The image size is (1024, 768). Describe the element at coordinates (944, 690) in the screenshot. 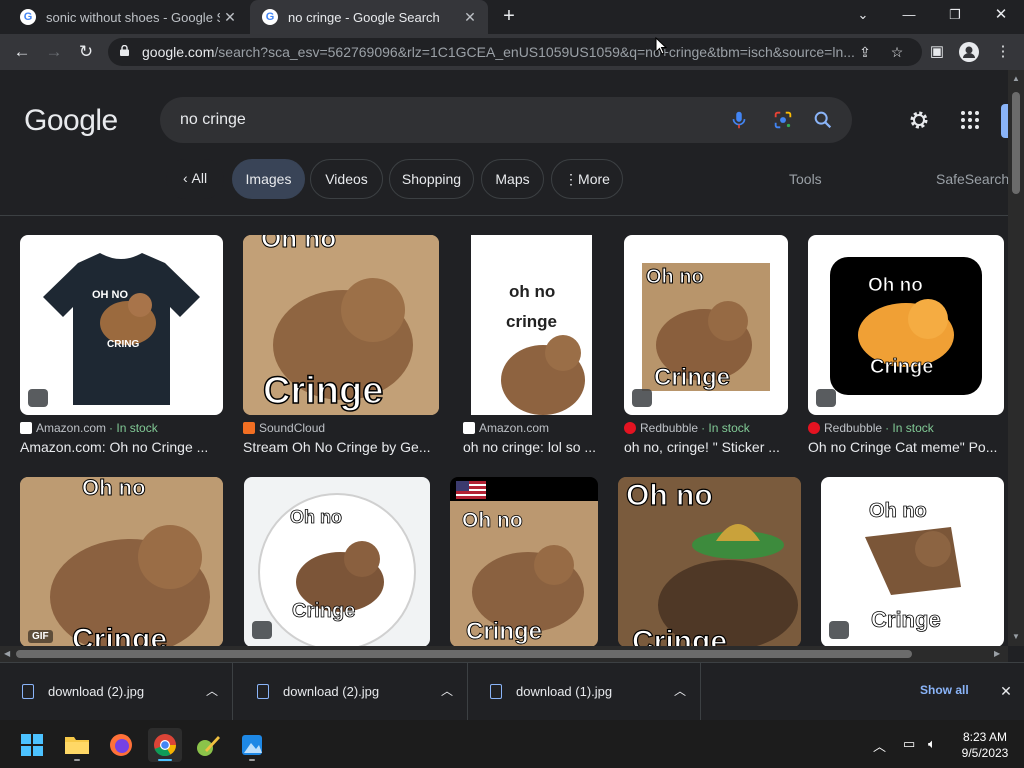

I see `show-all-downloads-button: Show all` at that location.